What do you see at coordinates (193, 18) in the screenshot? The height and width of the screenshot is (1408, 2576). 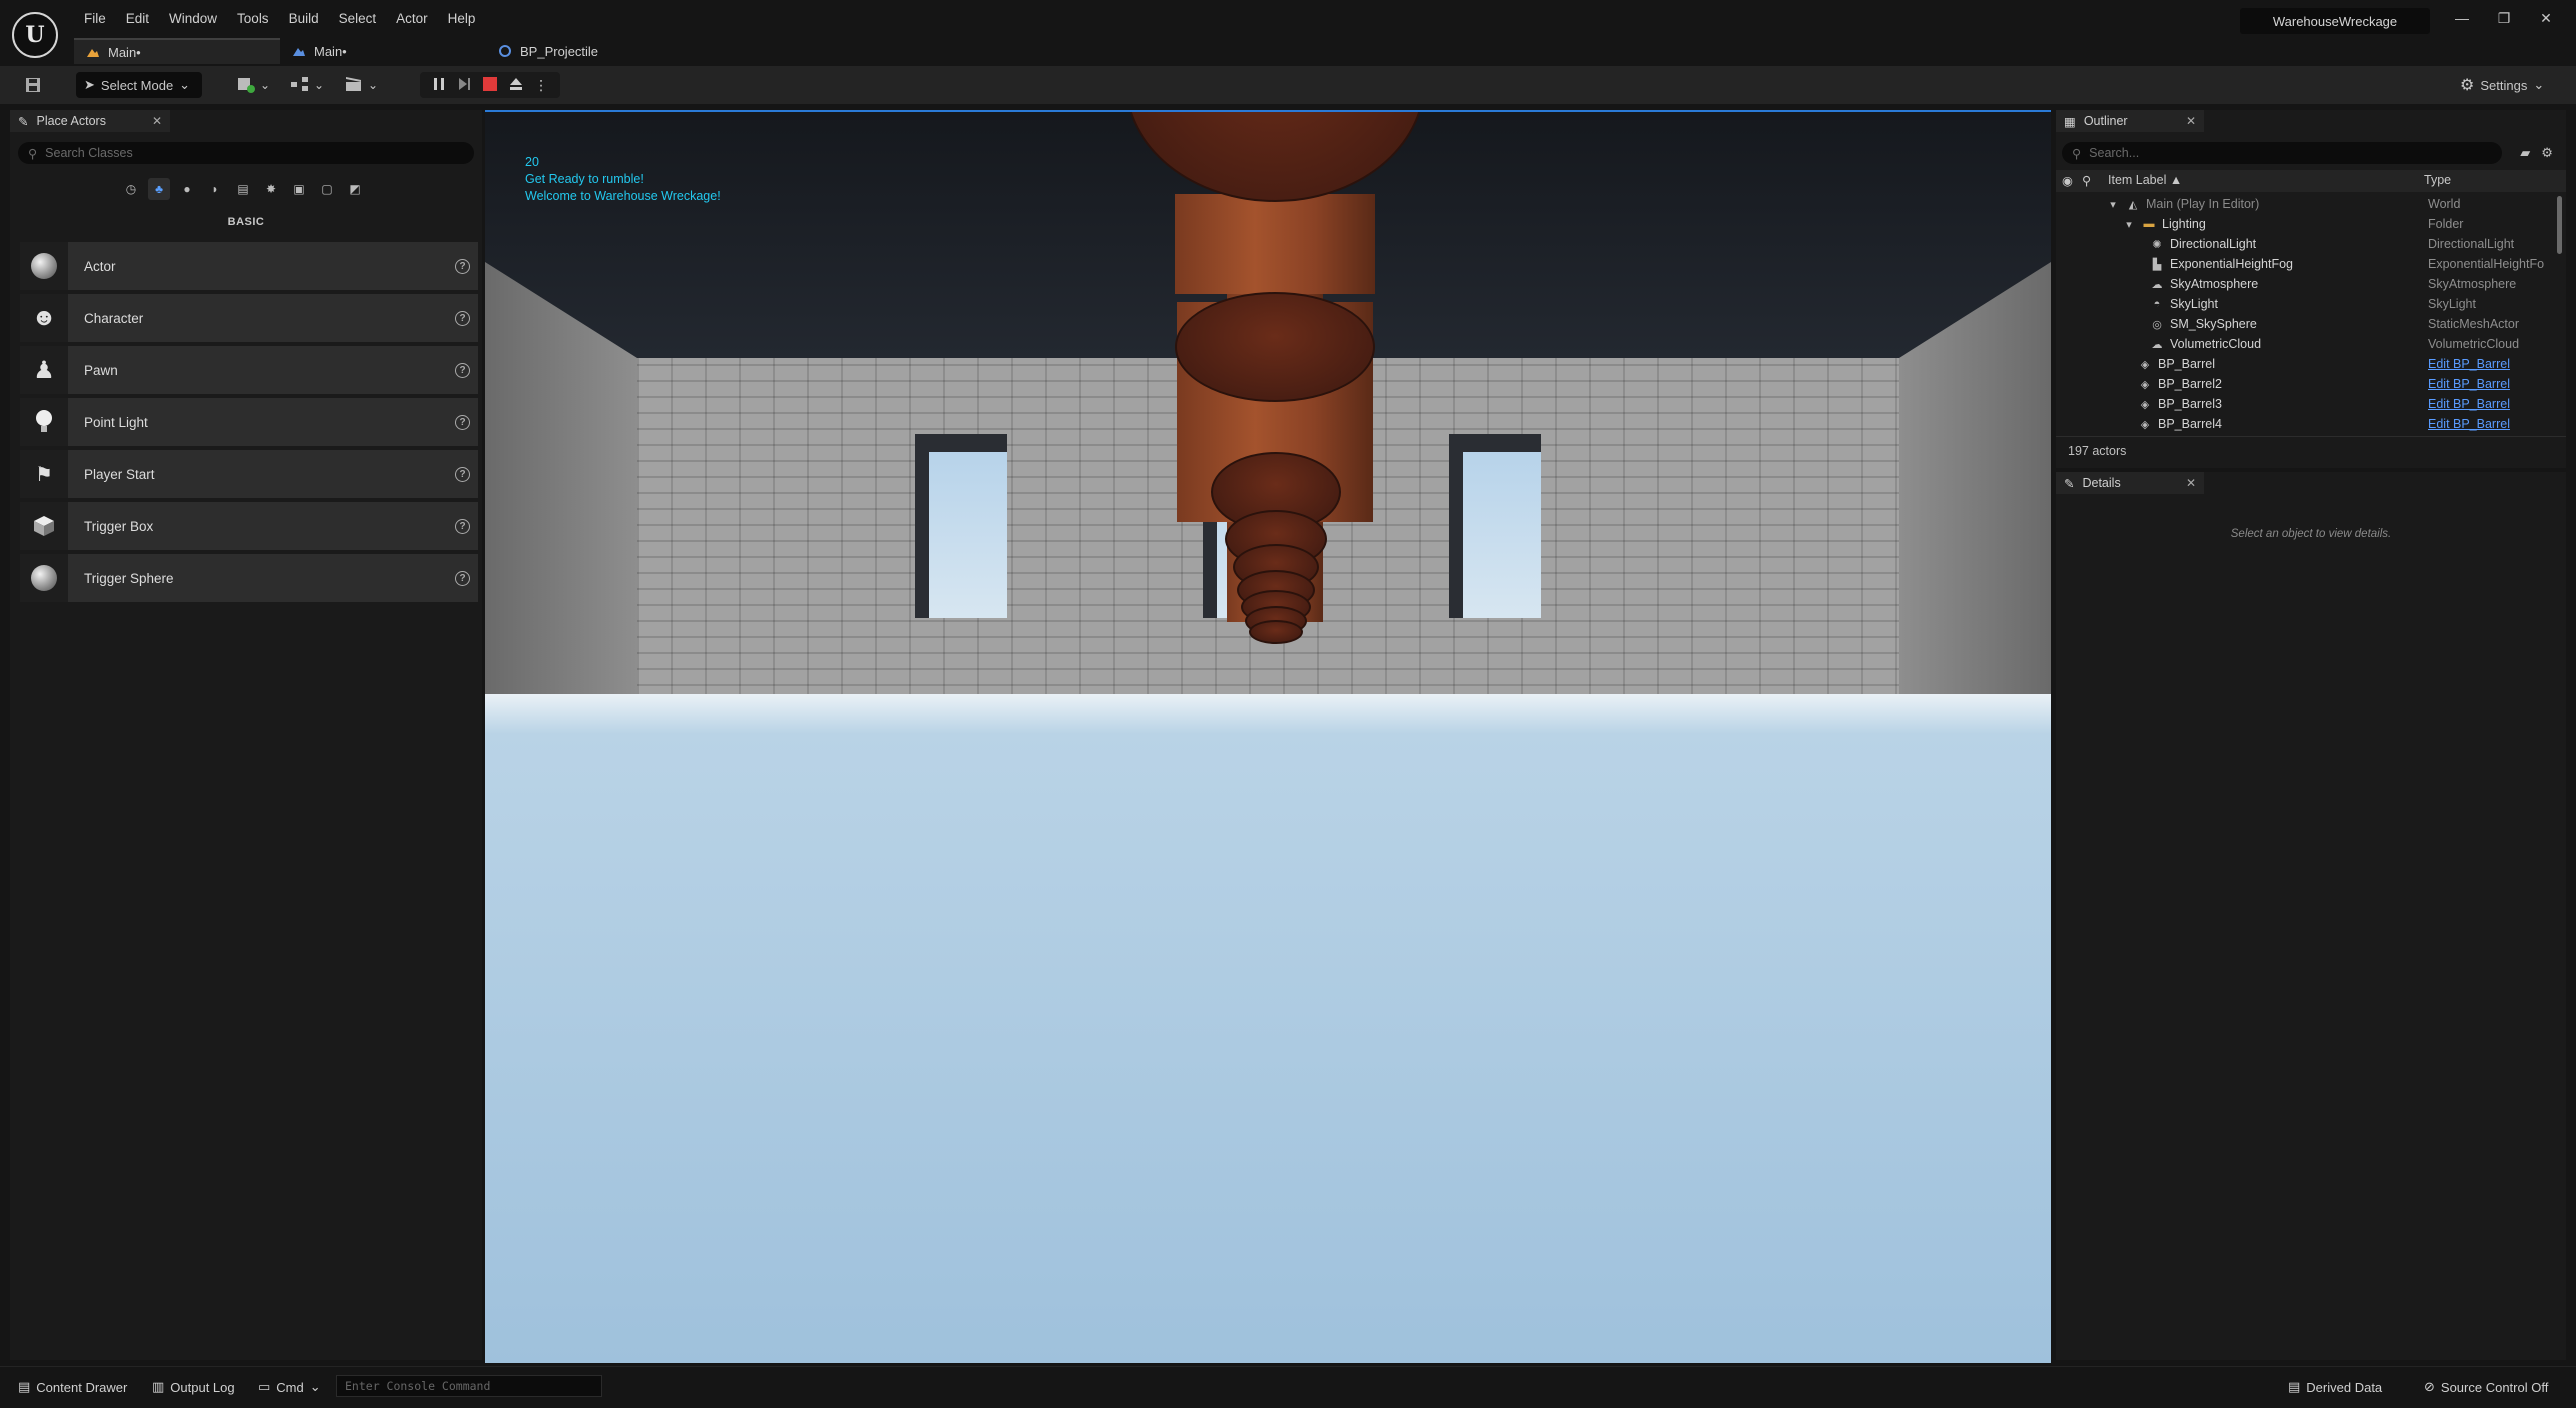 I see `menu-window: Window` at bounding box center [193, 18].